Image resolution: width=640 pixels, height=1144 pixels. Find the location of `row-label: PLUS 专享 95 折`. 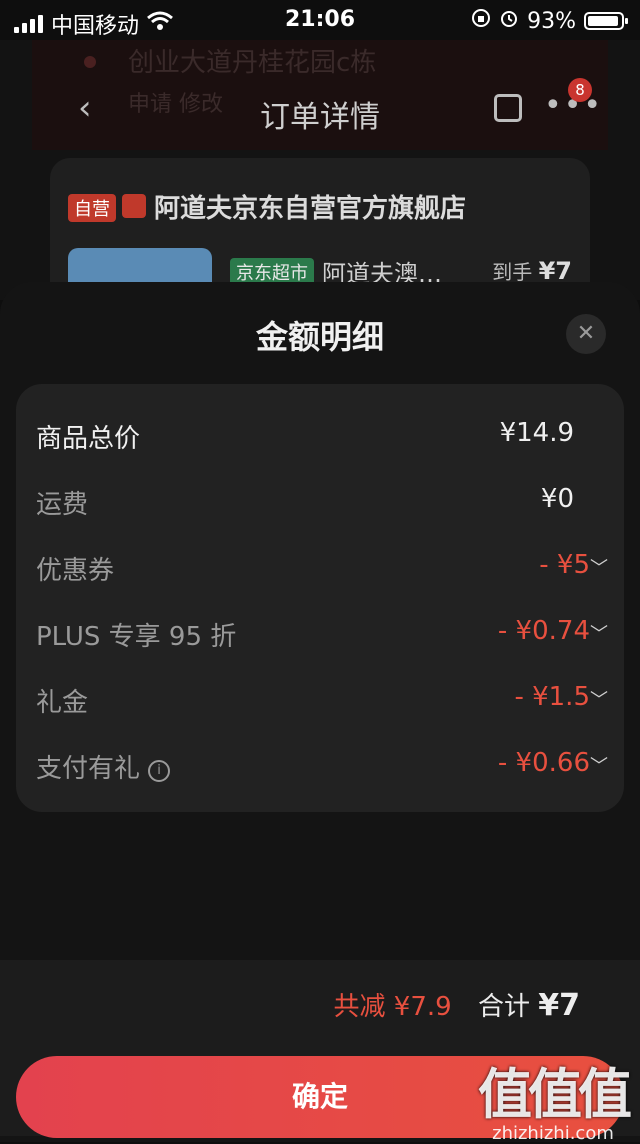

row-label: PLUS 专享 95 折 is located at coordinates (136, 637).